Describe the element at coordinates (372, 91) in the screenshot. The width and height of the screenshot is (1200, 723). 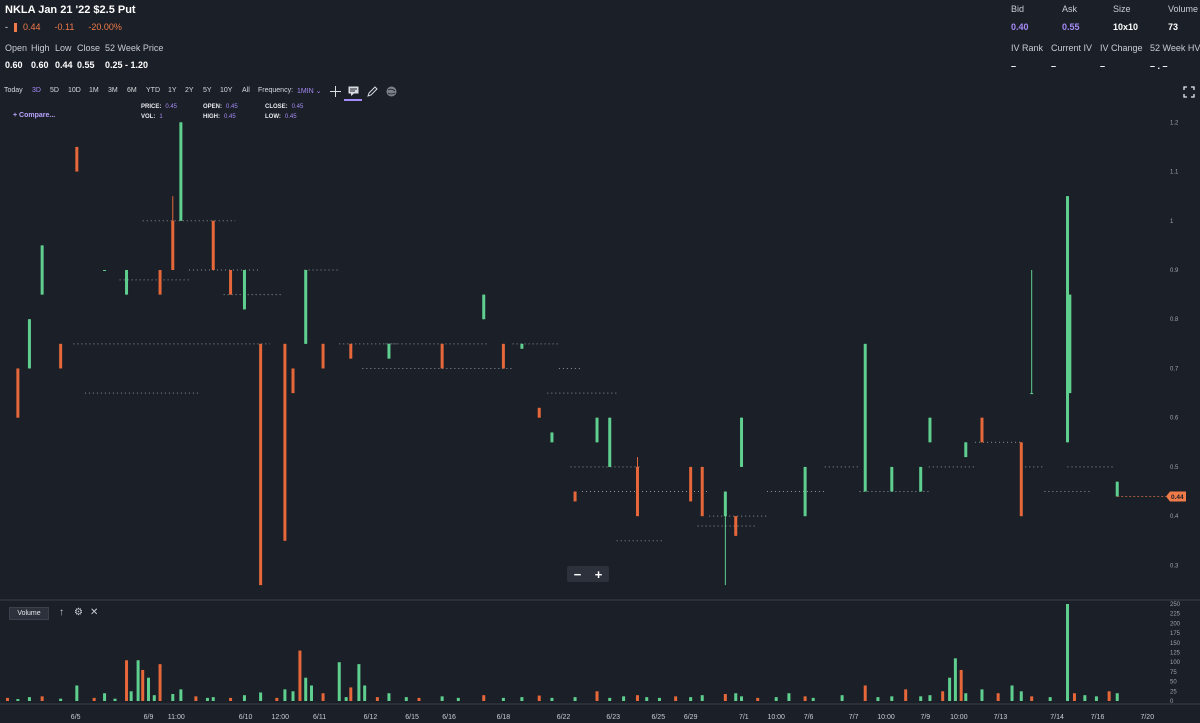
I see `pencil-icon` at that location.